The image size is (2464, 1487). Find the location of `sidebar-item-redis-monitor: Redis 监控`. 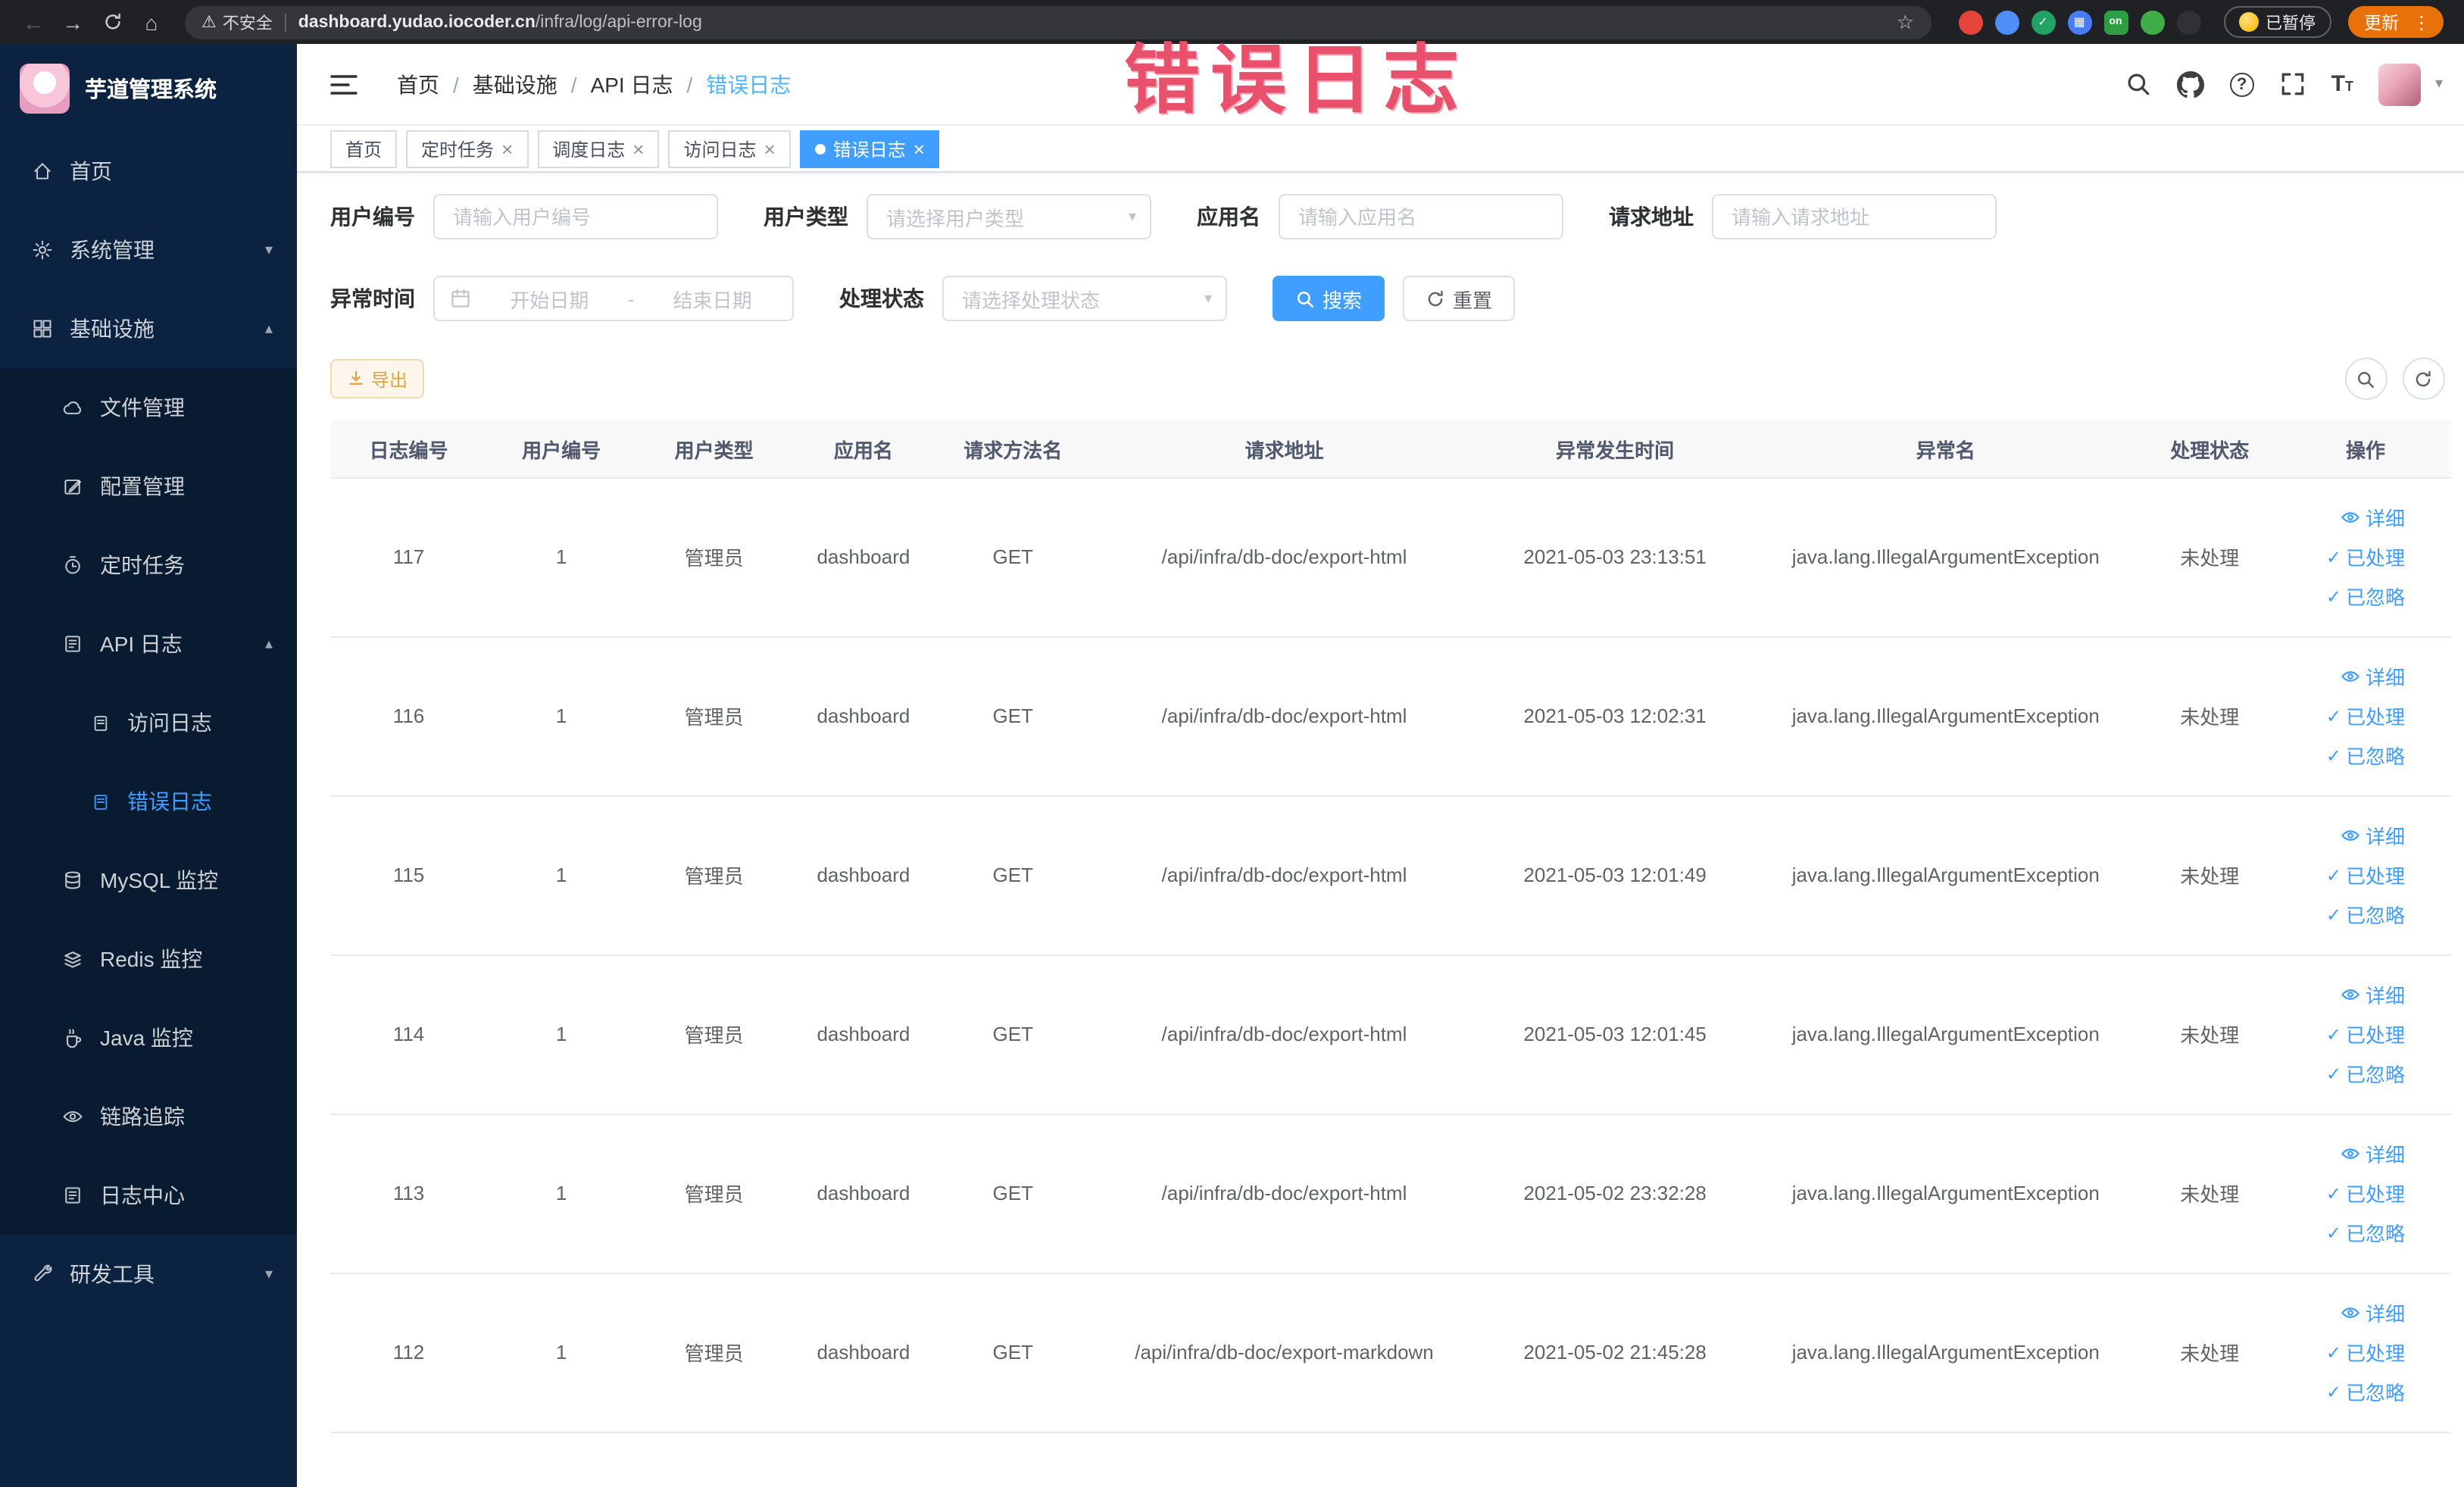

sidebar-item-redis-monitor: Redis 监控 is located at coordinates (148, 959).